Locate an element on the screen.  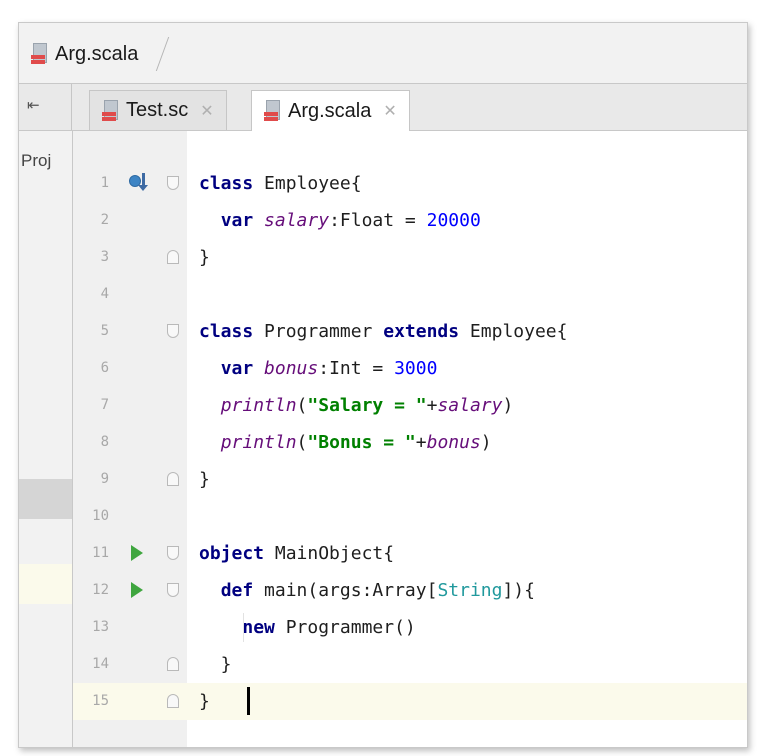
gutter-line: 15 is located at coordinates (130, 701).